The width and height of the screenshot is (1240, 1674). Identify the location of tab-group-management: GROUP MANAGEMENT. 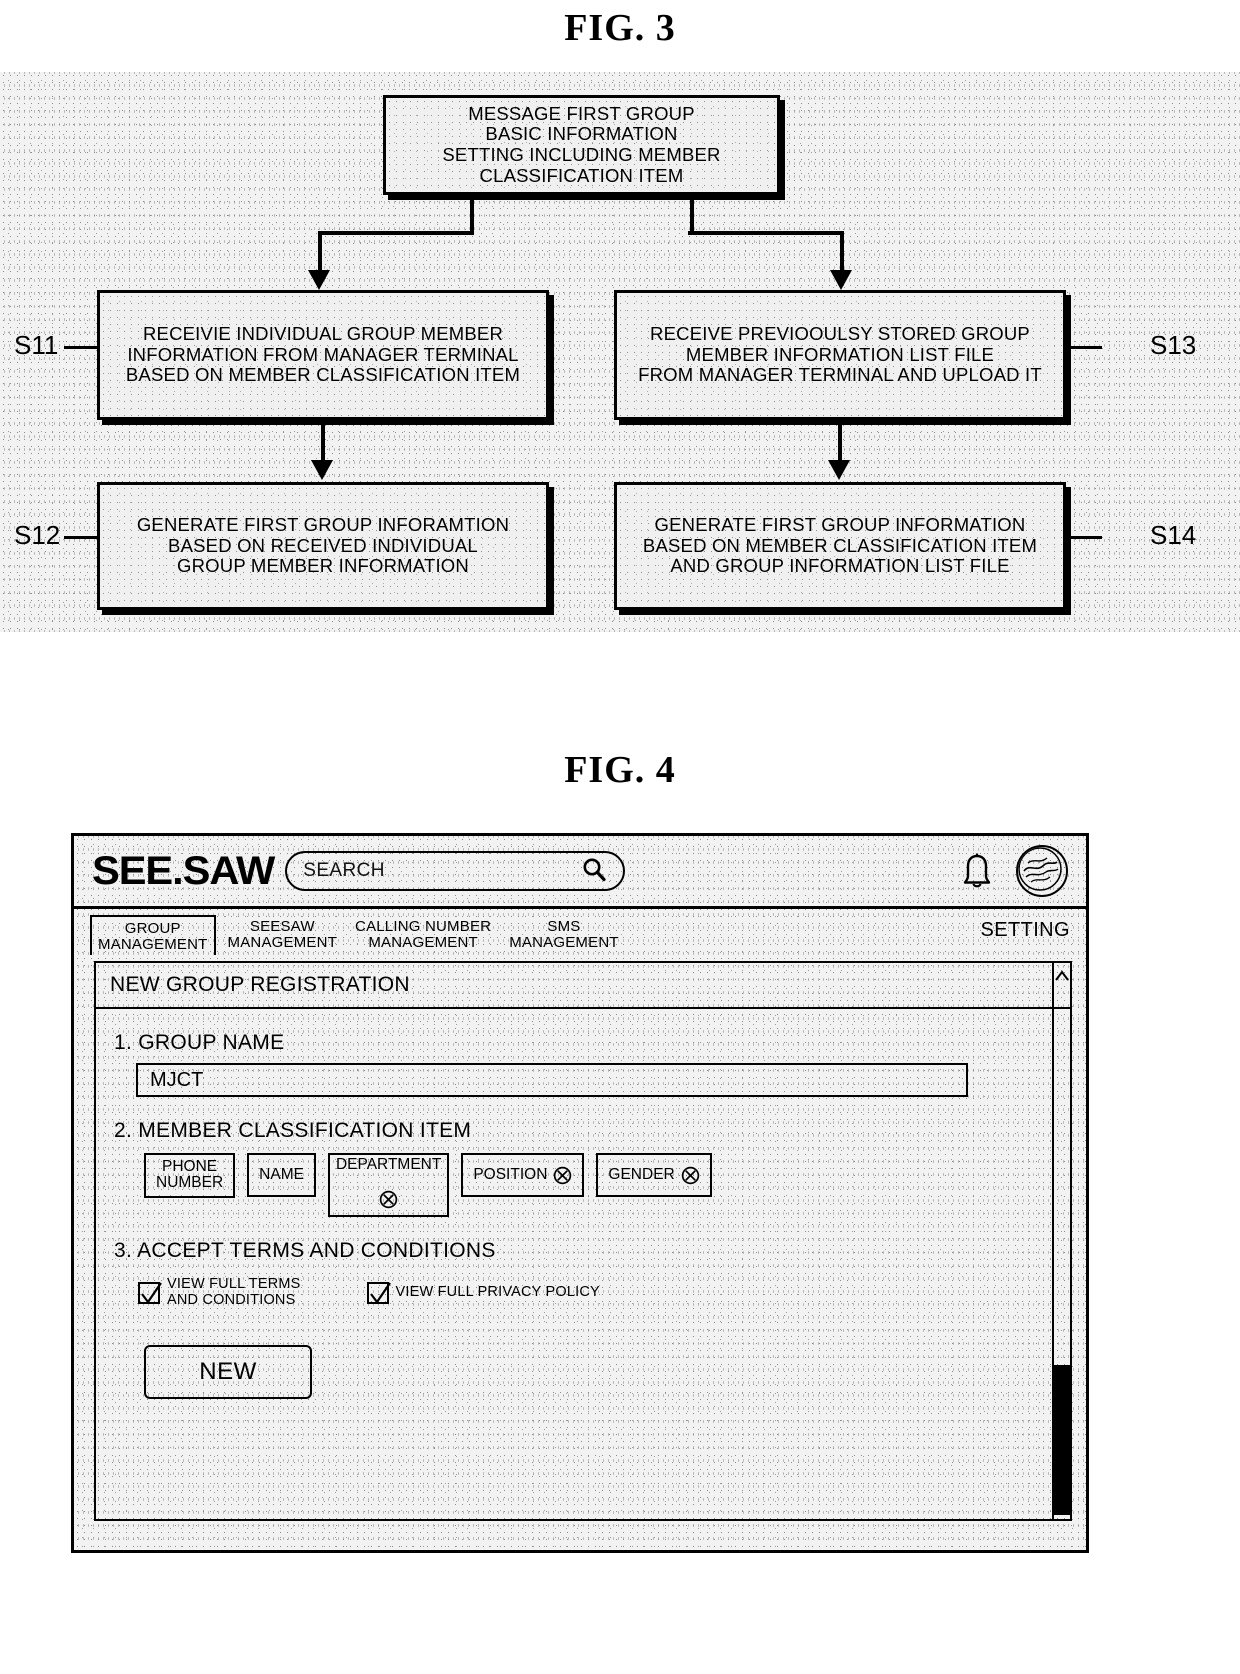
(153, 935).